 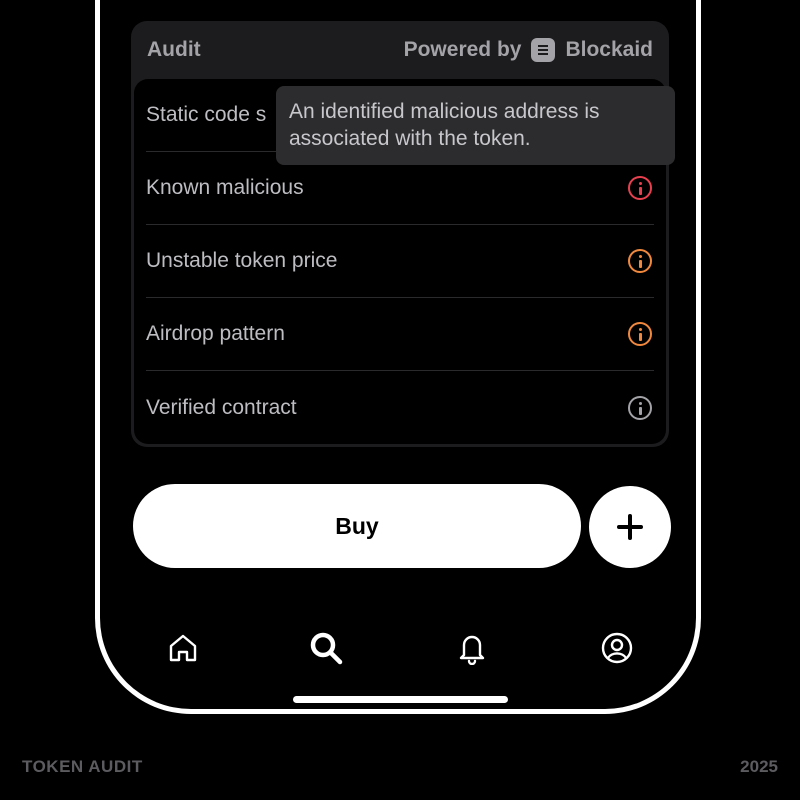 I want to click on home-indicator, so click(x=400, y=699).